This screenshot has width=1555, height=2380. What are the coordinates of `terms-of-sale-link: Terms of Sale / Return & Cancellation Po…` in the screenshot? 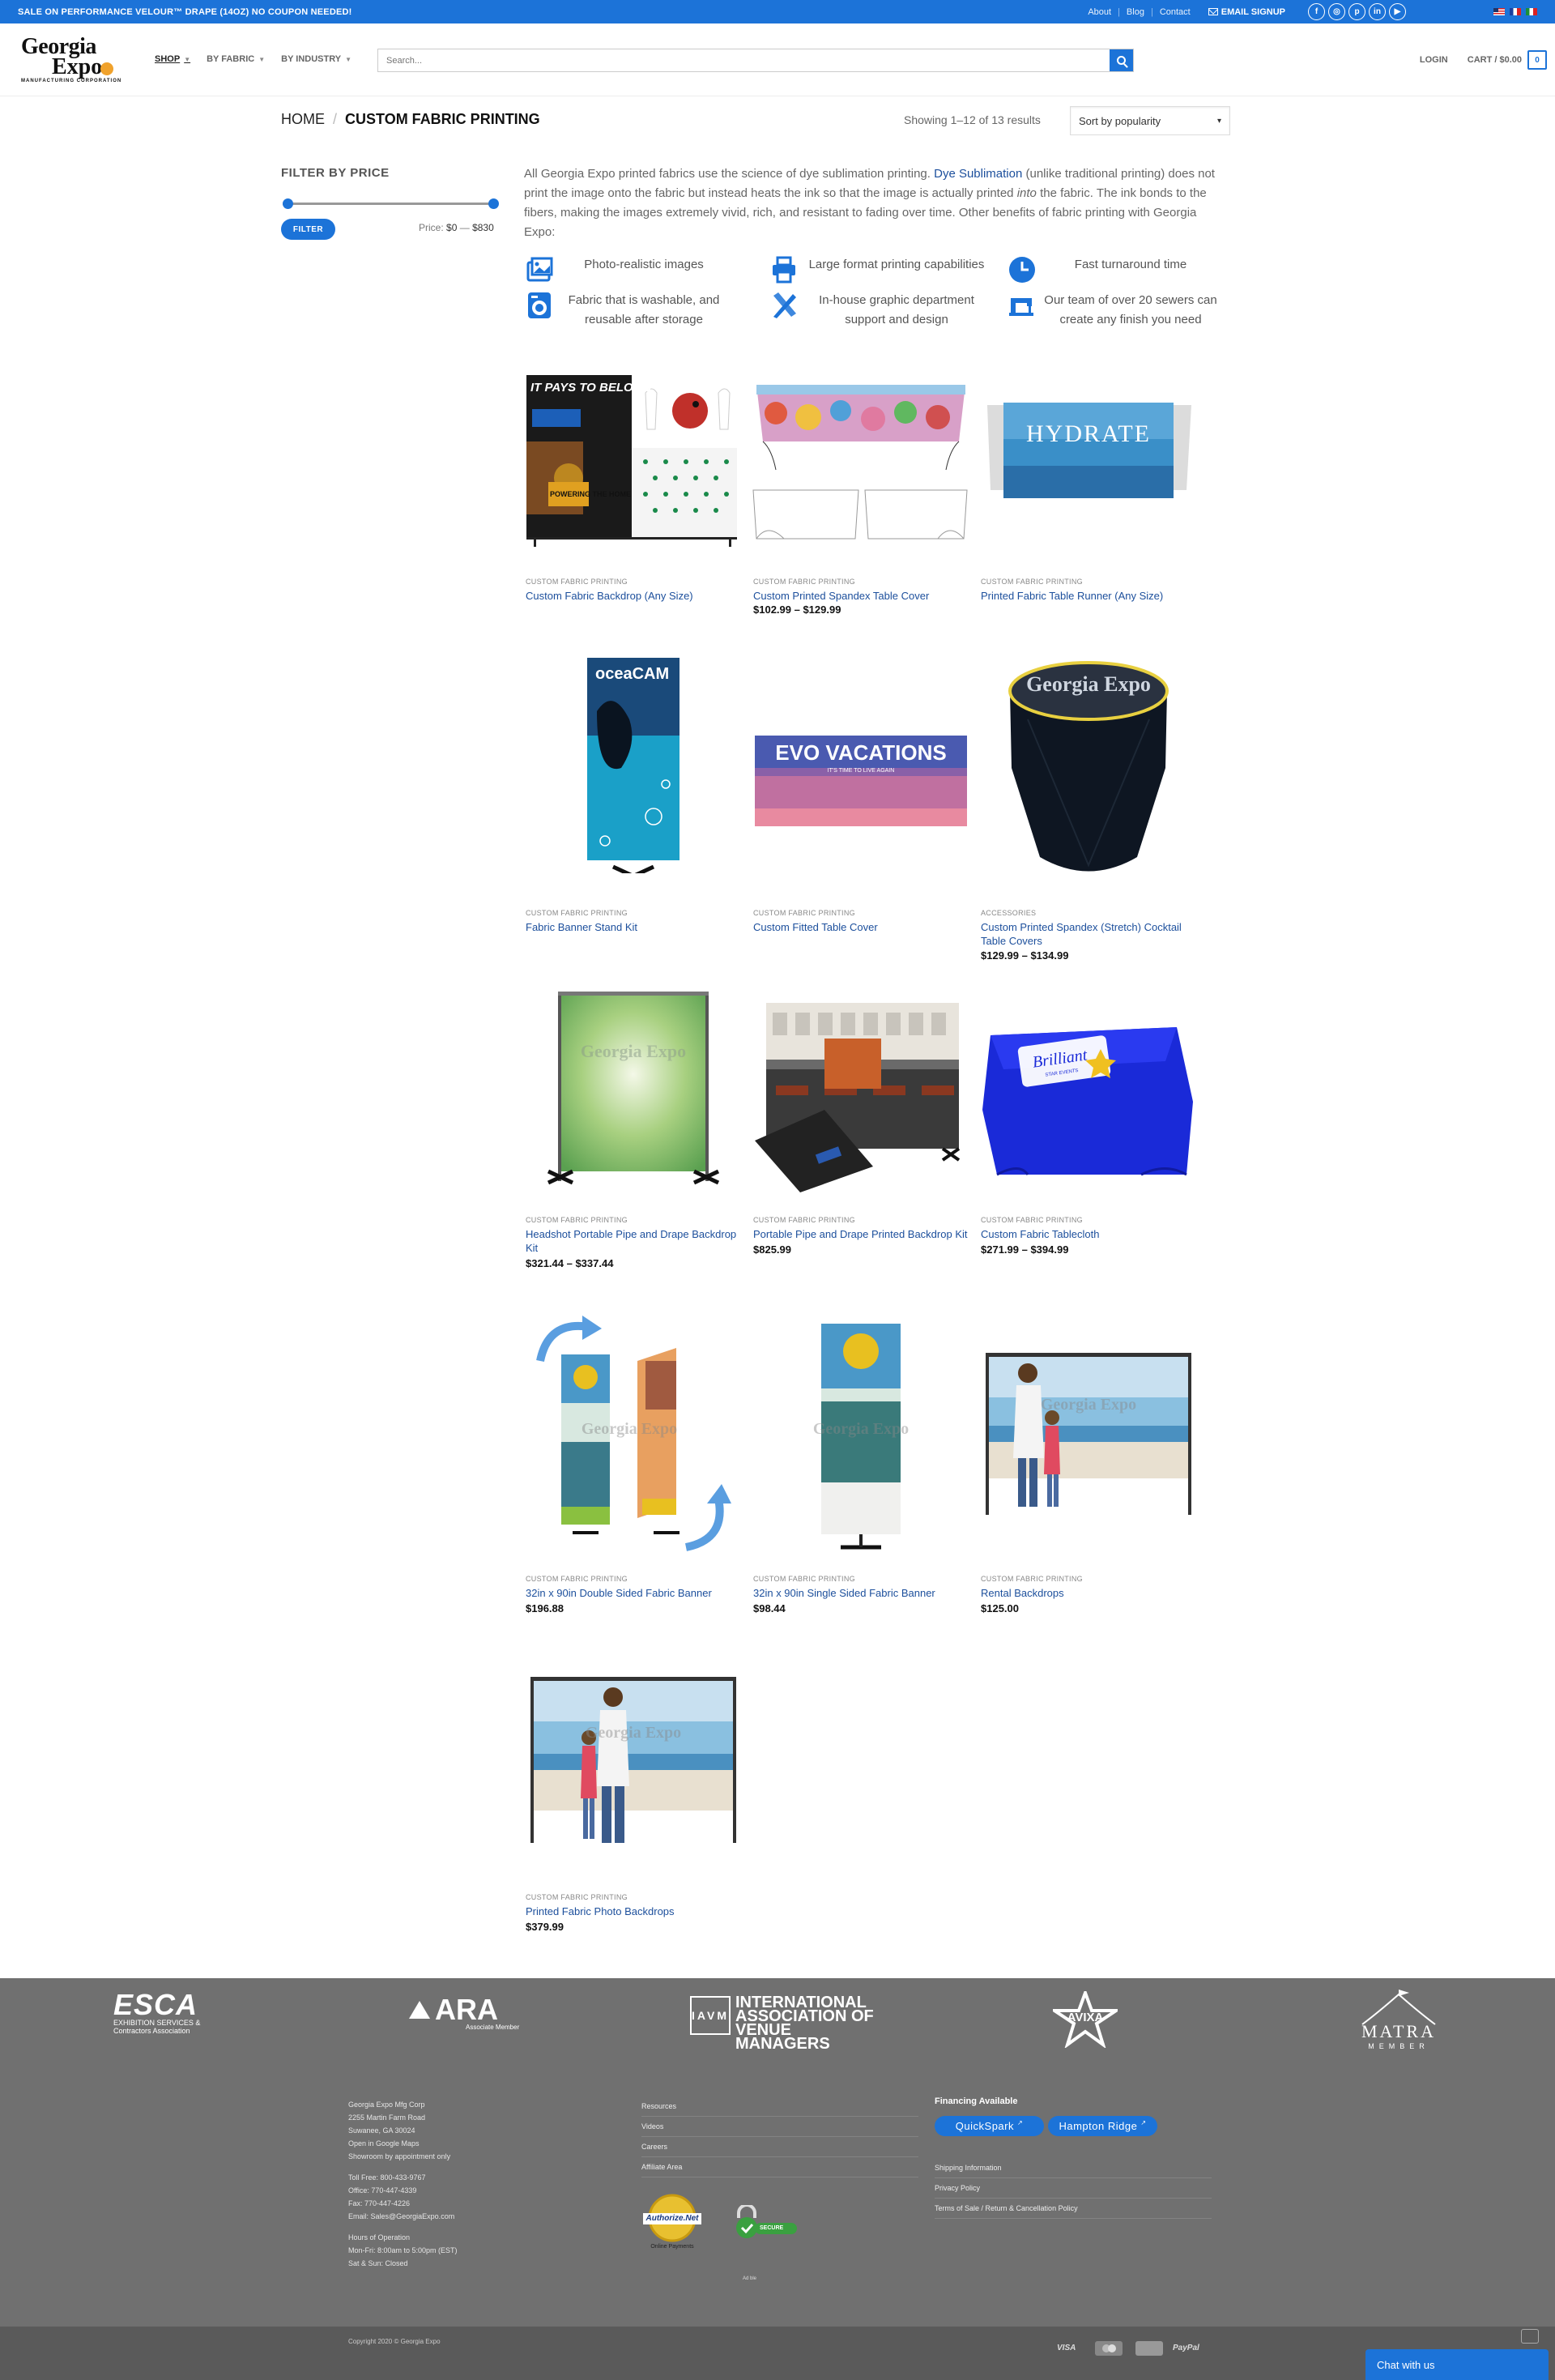 It's located at (1074, 2209).